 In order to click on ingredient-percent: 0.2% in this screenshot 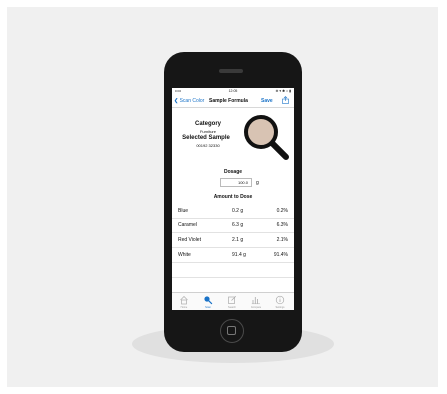, I will do `click(282, 211)`.